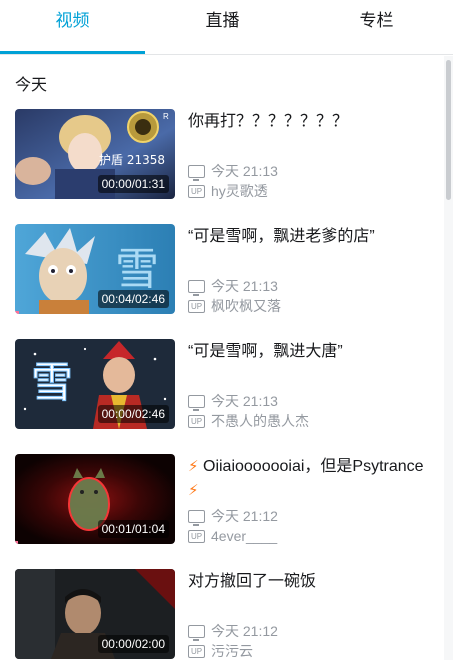 The image size is (453, 660). What do you see at coordinates (232, 651) in the screenshot?
I see `uploader-name: 污污云` at bounding box center [232, 651].